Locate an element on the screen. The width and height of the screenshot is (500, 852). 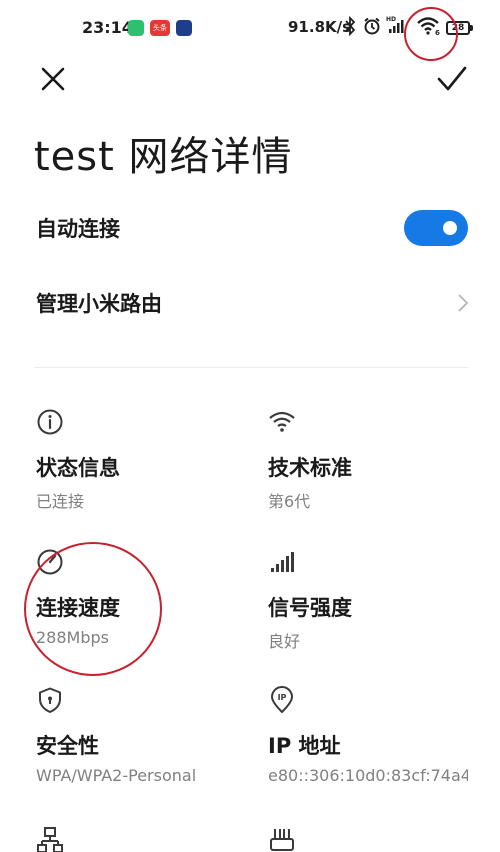
wifi-icon is located at coordinates (282, 422).